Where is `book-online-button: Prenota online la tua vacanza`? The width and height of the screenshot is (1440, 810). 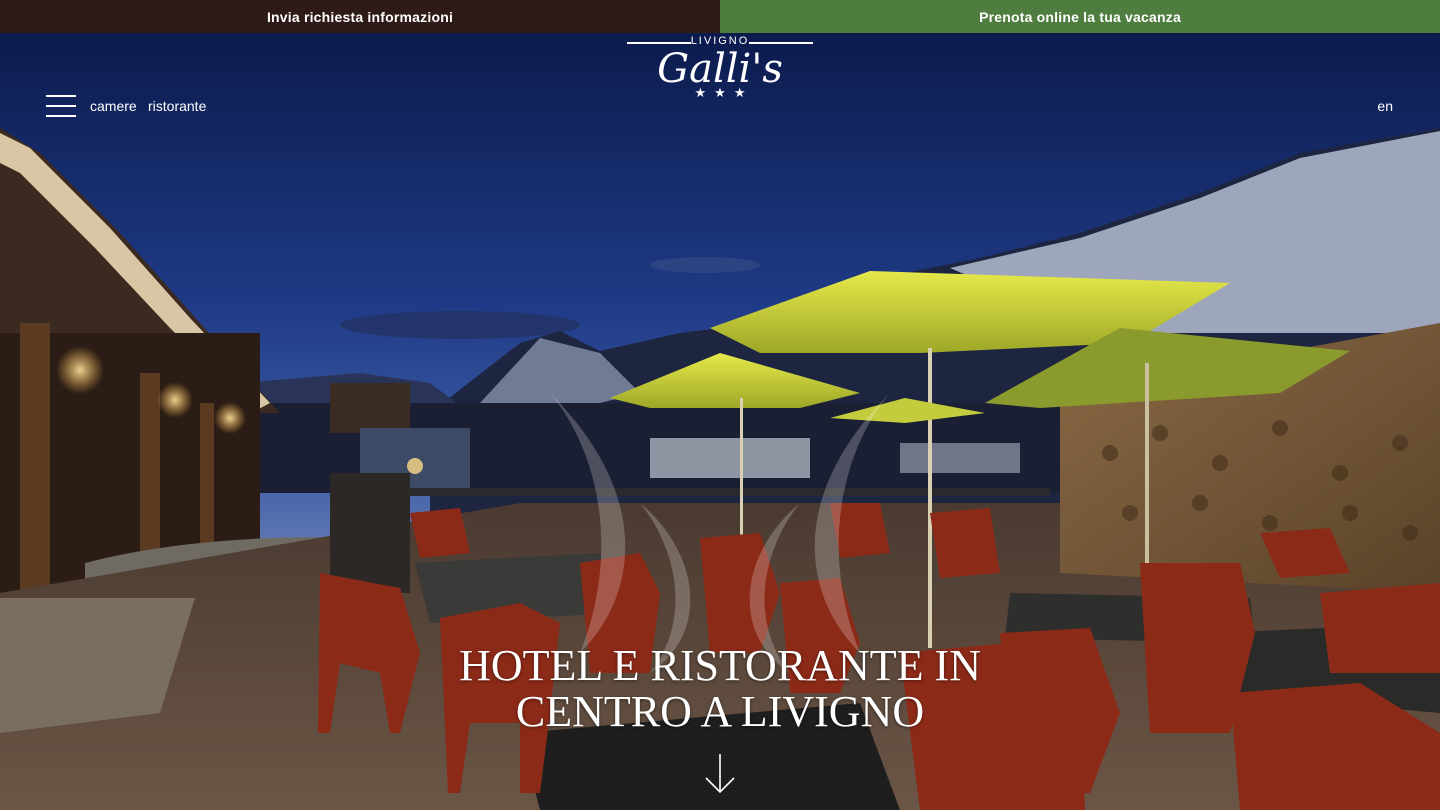
book-online-button: Prenota online la tua vacanza is located at coordinates (1080, 16).